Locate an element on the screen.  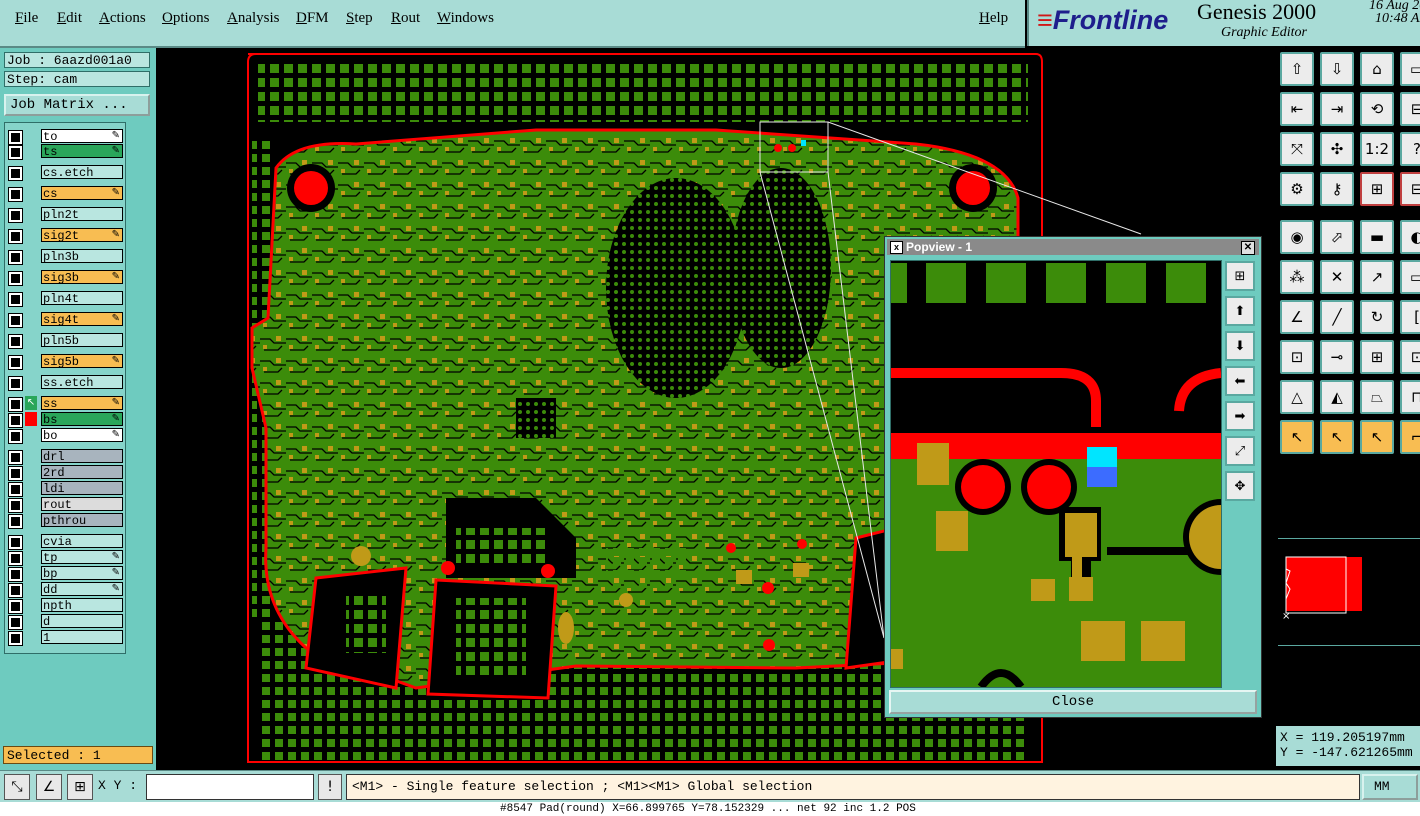
popview-titlebar: x Popview - 1 ✕ is located at coordinates (1073, 247).